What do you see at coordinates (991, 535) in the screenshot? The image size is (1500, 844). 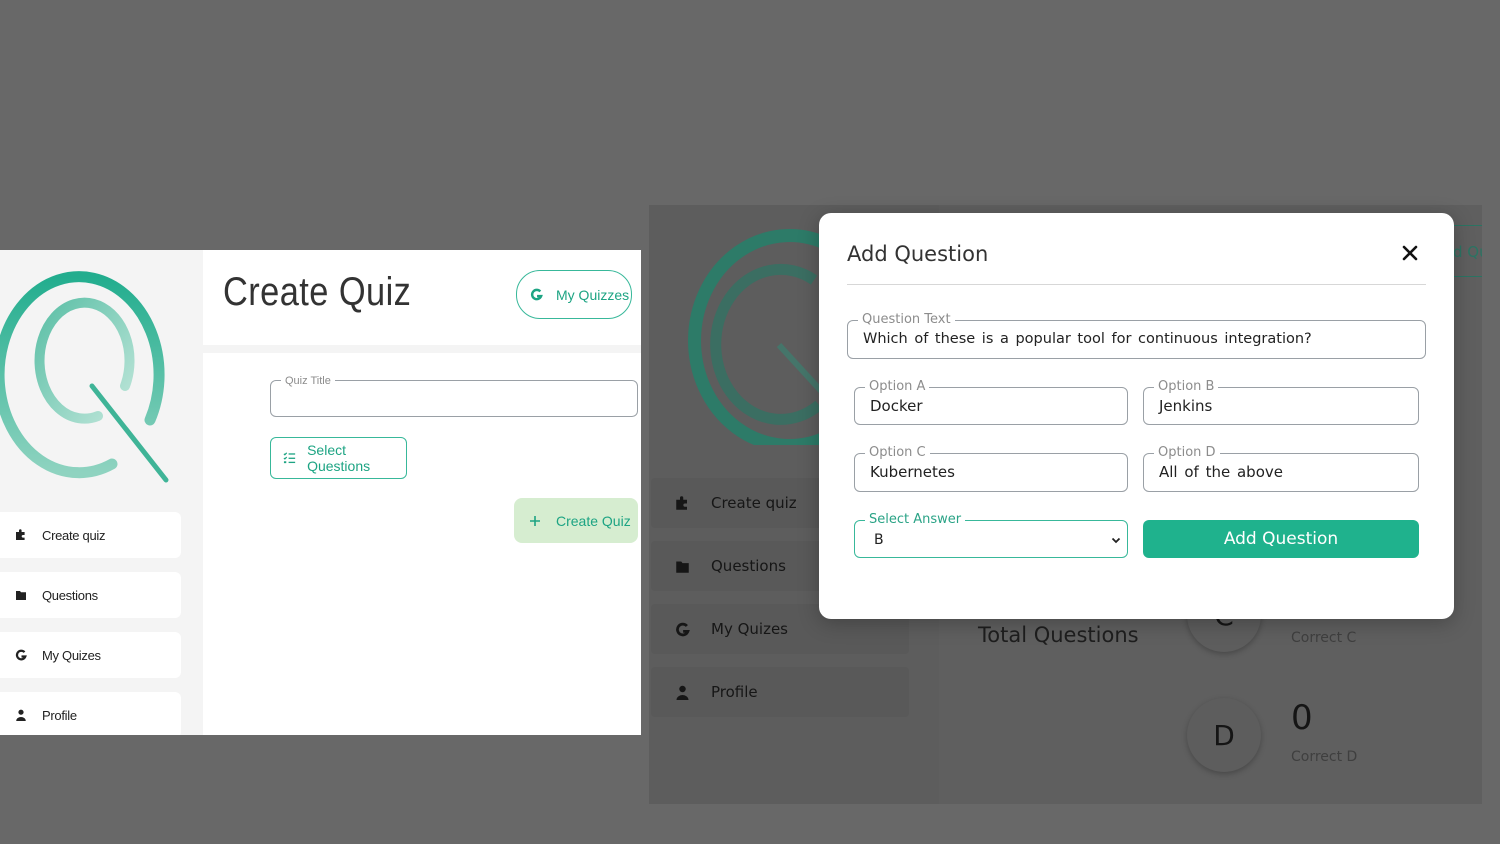 I see `select-answer-dropdown: Select Answer B` at bounding box center [991, 535].